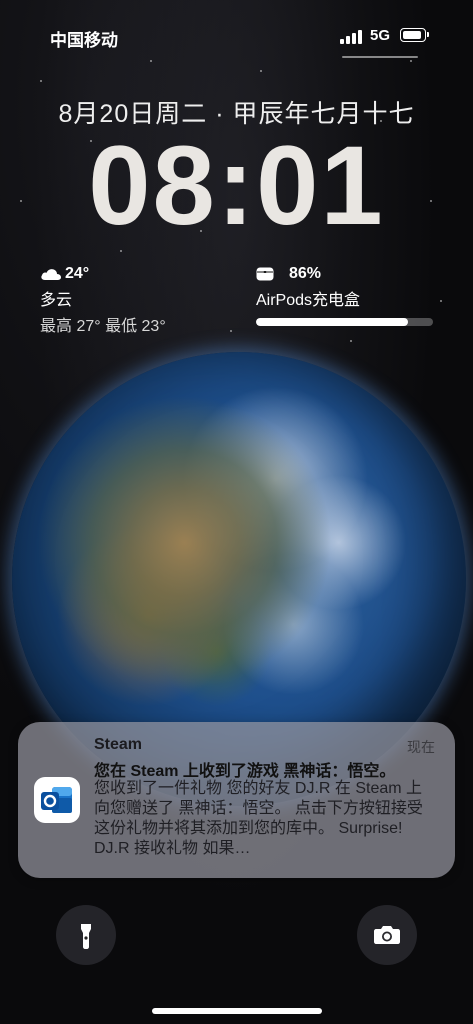 This screenshot has width=473, height=1024. I want to click on camera-icon, so click(387, 935).